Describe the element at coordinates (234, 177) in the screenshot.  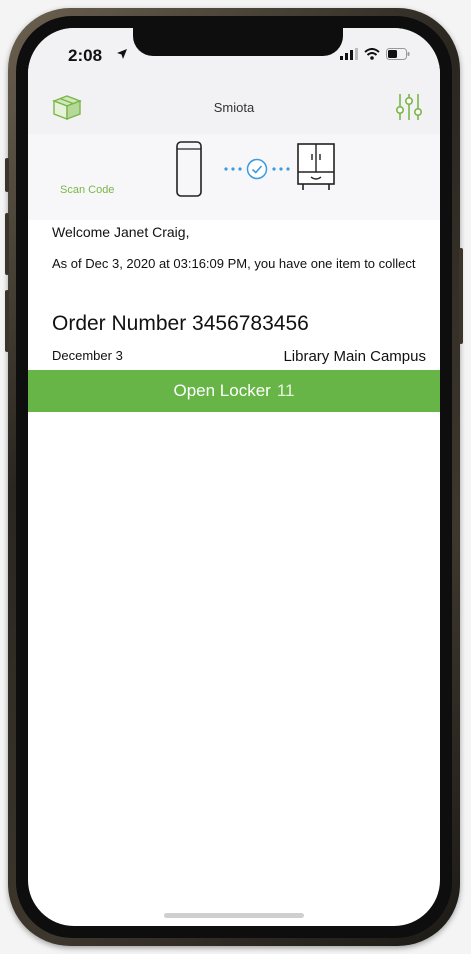
I see `progress-stepper: Scan Code` at that location.